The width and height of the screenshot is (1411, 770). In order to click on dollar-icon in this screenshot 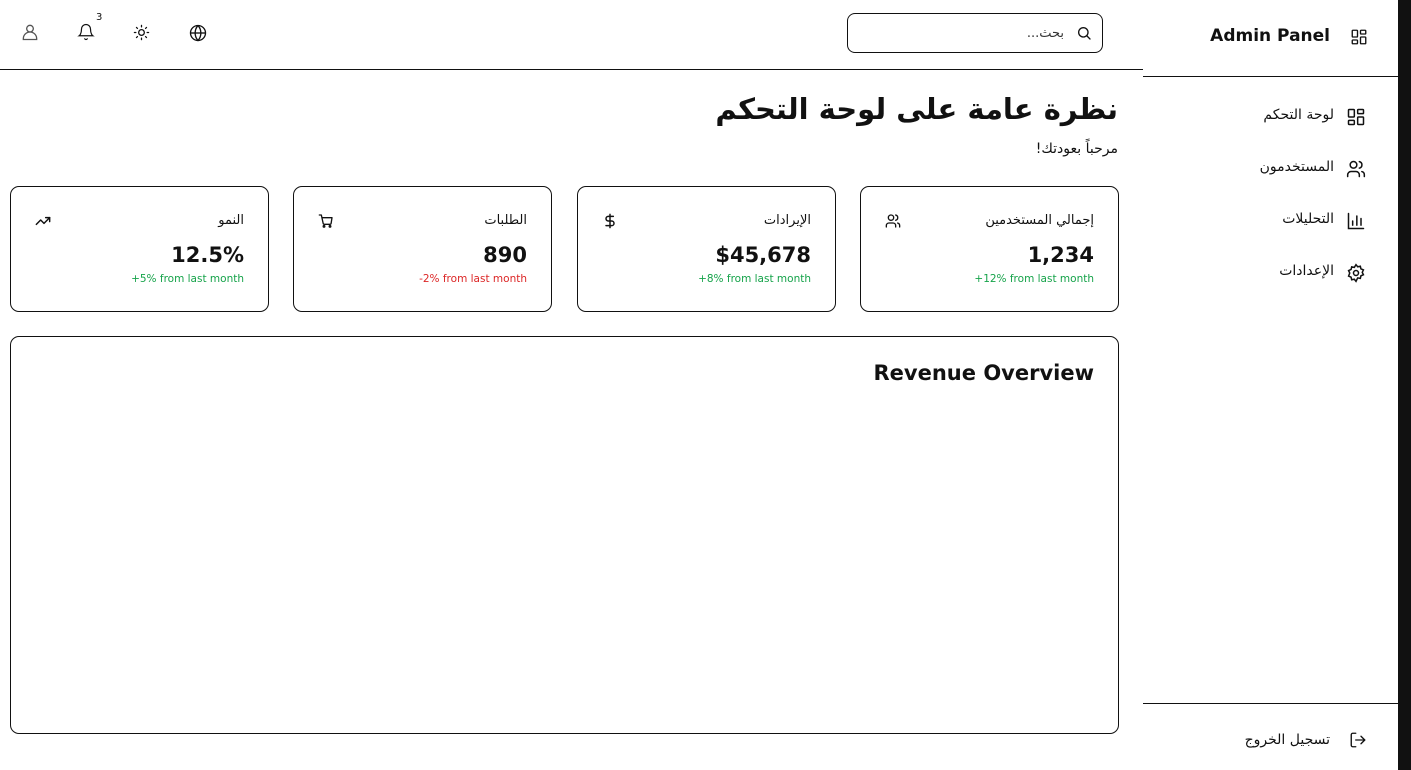, I will do `click(610, 221)`.